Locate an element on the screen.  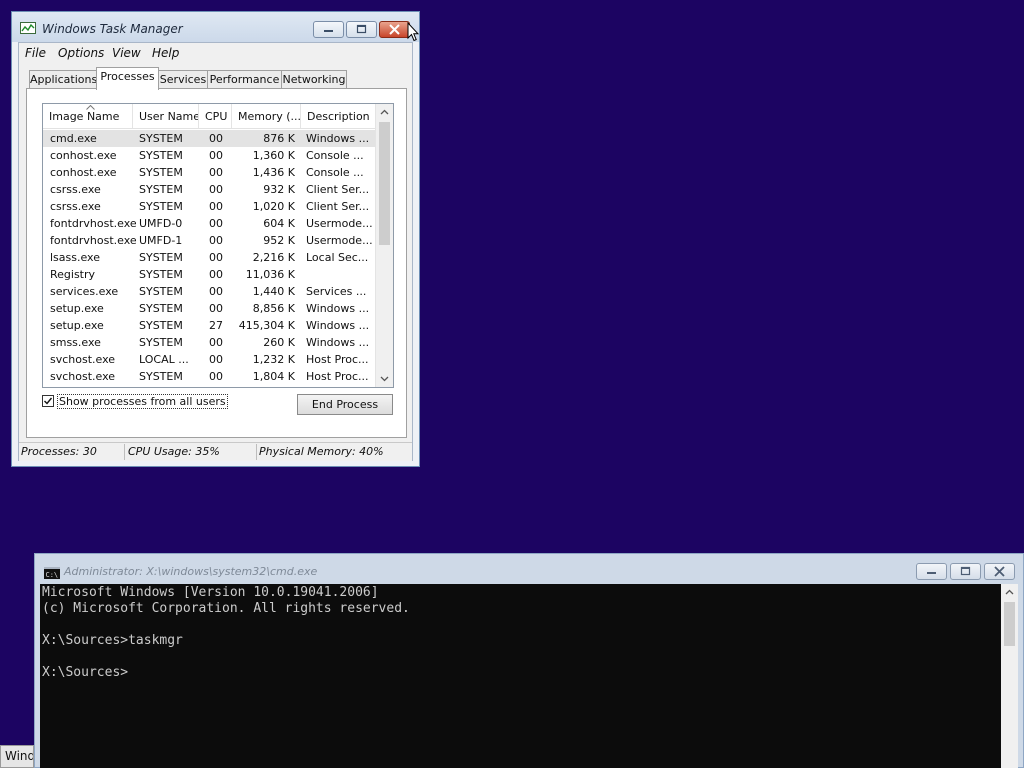
minimize-button is located at coordinates (328, 29).